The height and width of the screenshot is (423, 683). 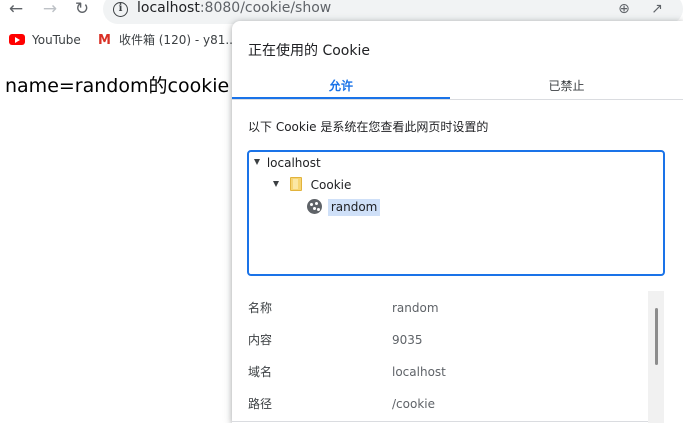 What do you see at coordinates (56, 40) in the screenshot?
I see `bookmark-label: YouTube` at bounding box center [56, 40].